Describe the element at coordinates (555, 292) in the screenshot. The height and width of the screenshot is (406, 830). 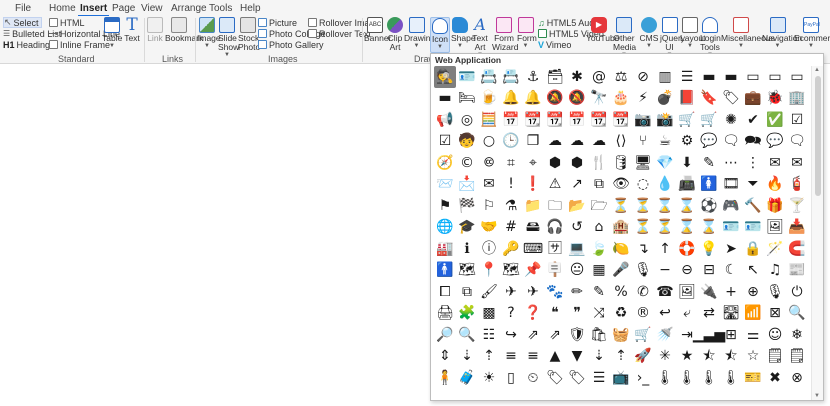
I see `paw-icon: 🐾` at that location.